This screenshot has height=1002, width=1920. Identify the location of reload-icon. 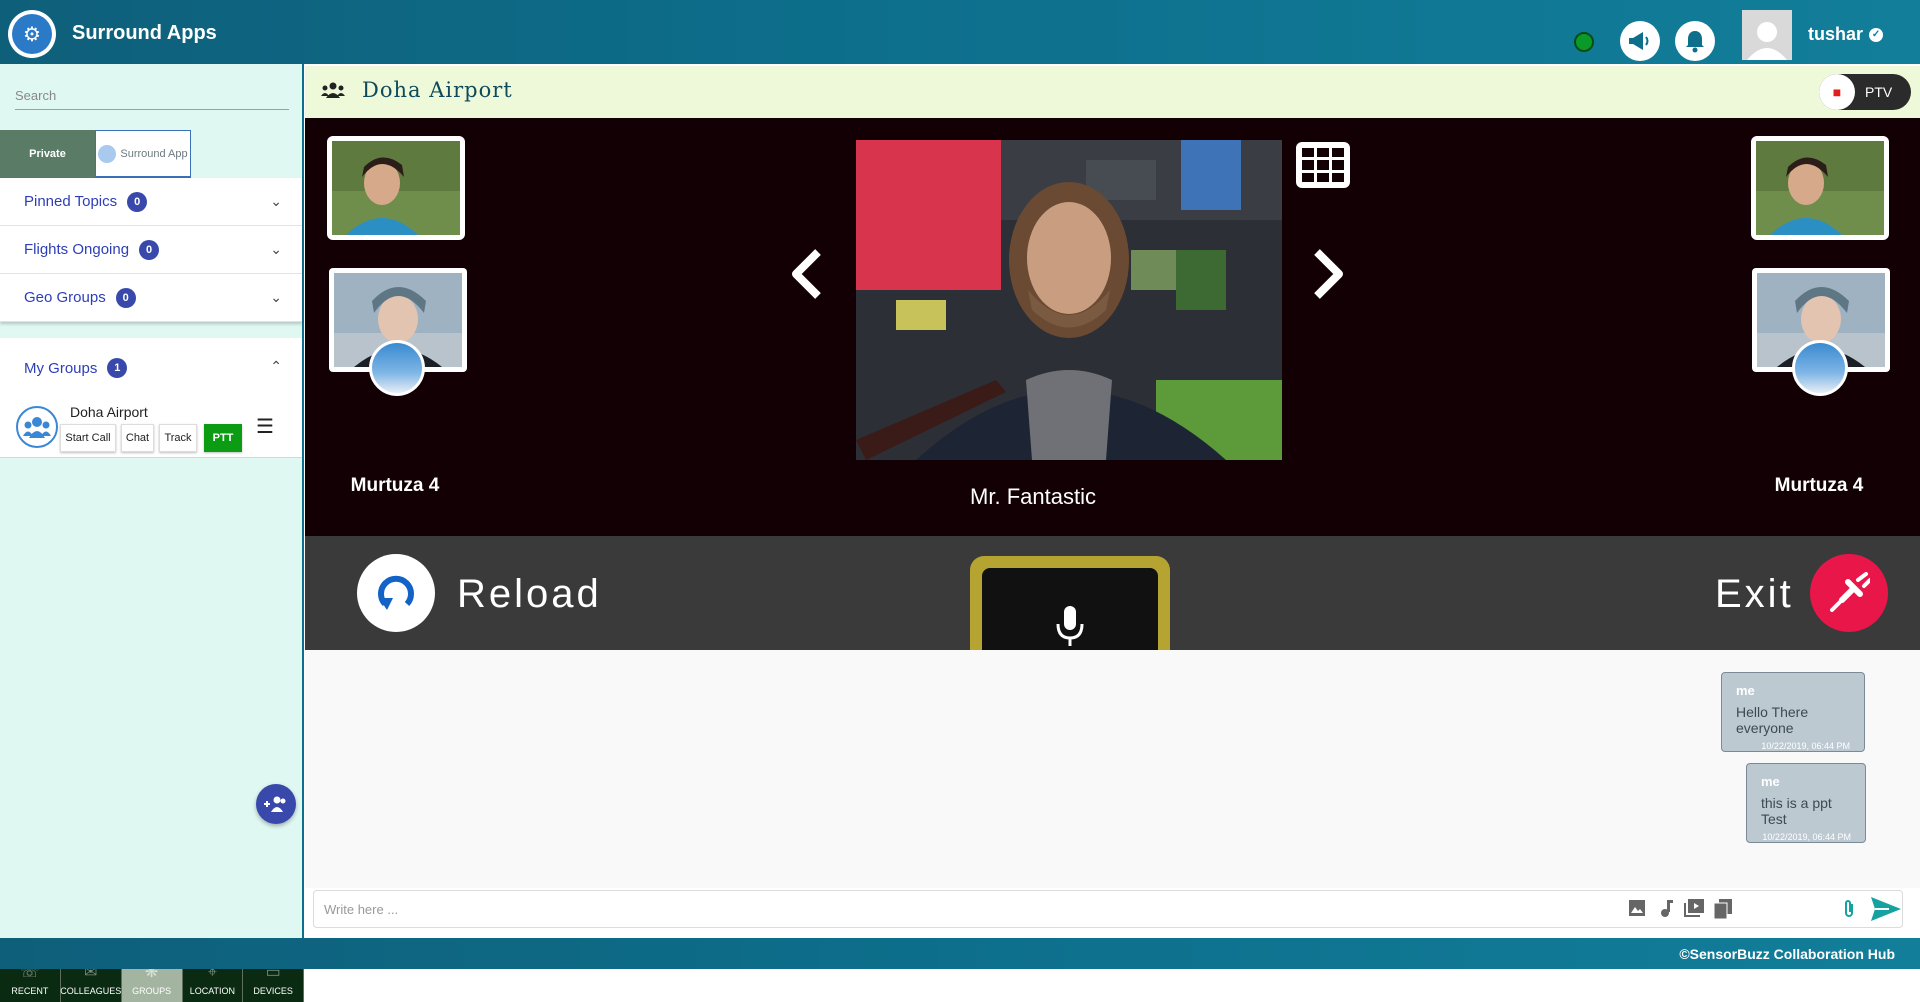
(396, 592).